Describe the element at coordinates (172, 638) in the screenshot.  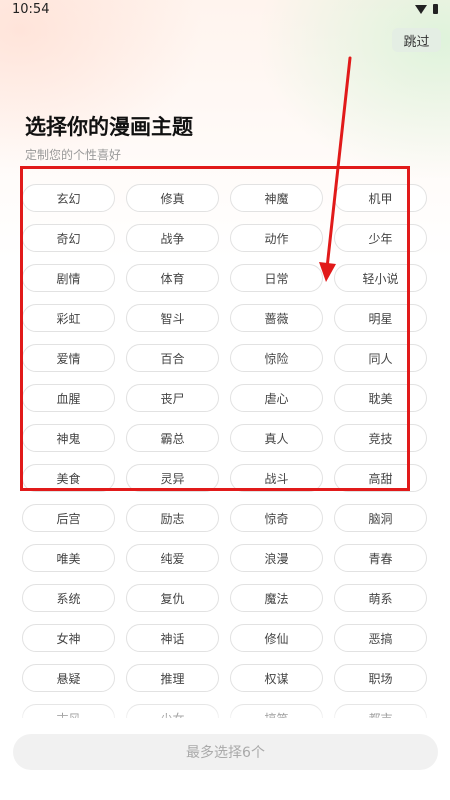
I see `theme-chip: 神话` at that location.